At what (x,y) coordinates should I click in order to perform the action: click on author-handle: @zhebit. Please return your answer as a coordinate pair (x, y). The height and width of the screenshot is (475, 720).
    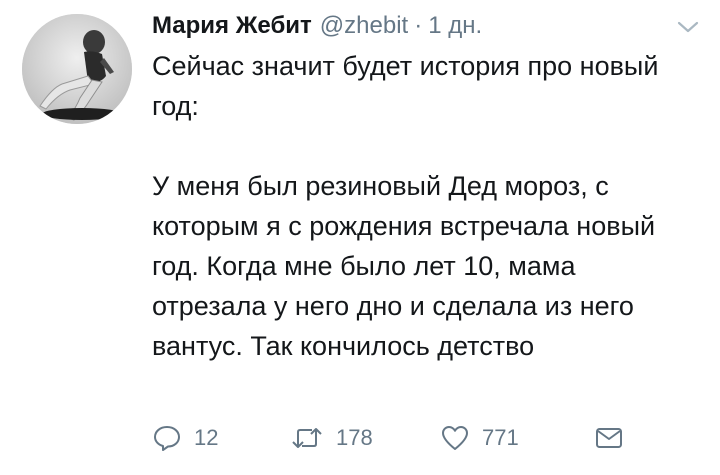
    Looking at the image, I should click on (364, 26).